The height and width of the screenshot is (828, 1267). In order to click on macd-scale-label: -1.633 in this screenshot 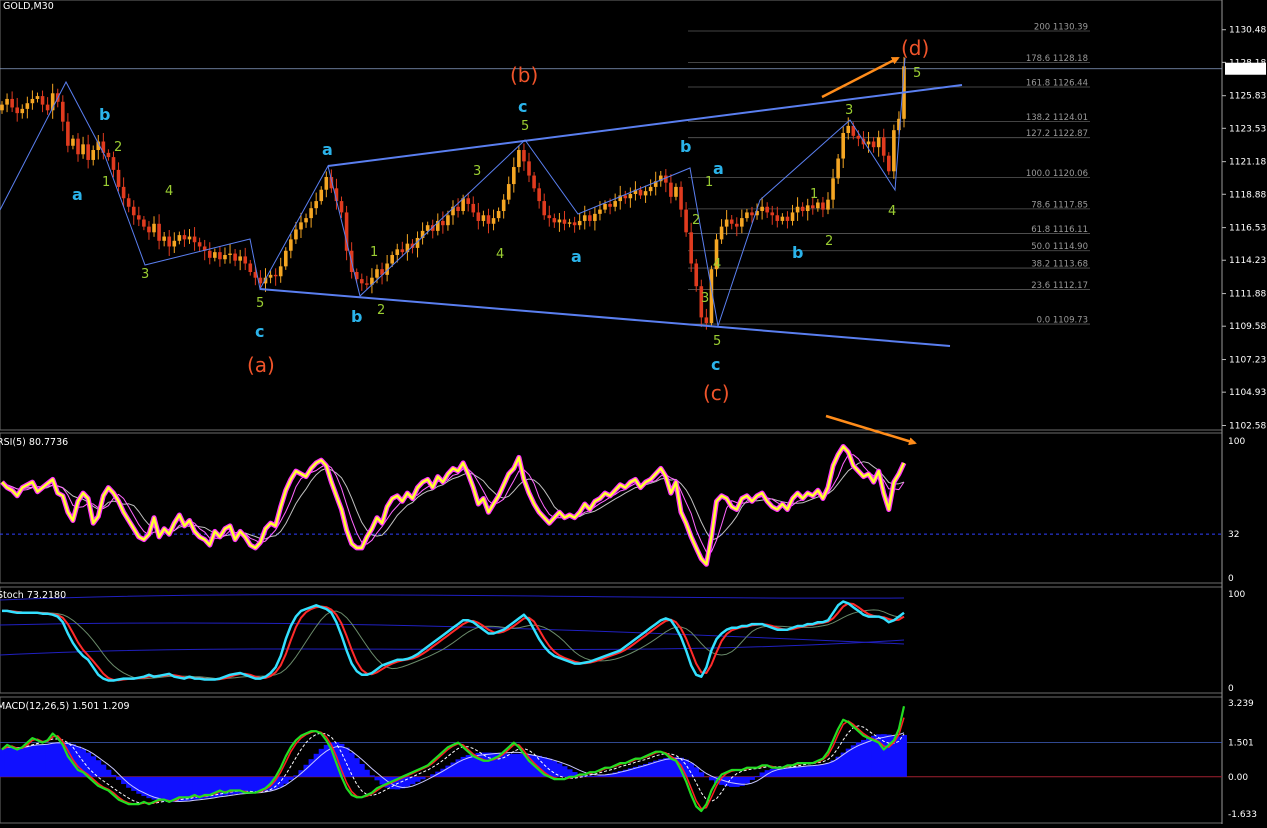, I will do `click(1242, 815)`.